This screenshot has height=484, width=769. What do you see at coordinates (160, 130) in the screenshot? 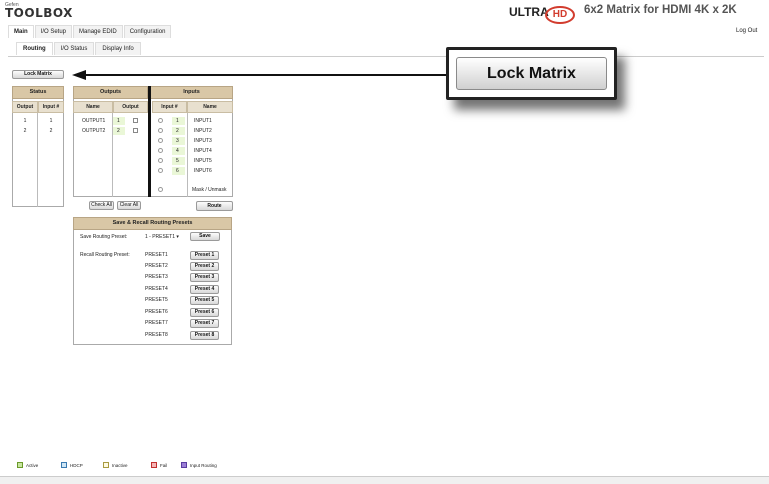
I see `input-2-radio` at bounding box center [160, 130].